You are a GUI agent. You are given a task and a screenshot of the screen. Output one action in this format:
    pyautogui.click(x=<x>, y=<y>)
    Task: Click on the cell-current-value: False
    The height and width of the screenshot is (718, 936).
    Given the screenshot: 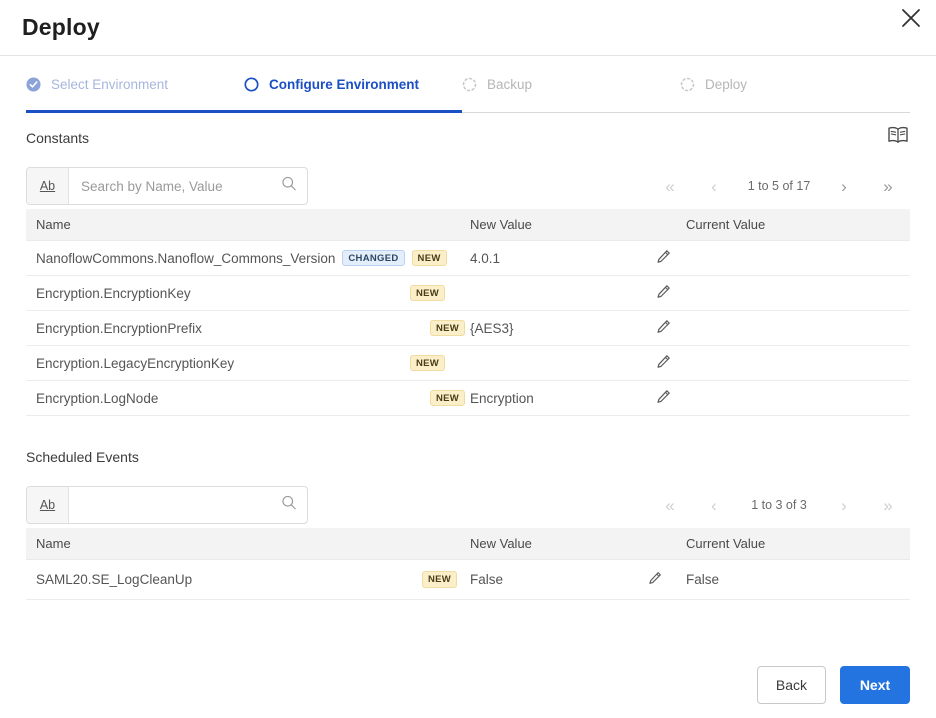 What is the action you would take?
    pyautogui.click(x=703, y=579)
    